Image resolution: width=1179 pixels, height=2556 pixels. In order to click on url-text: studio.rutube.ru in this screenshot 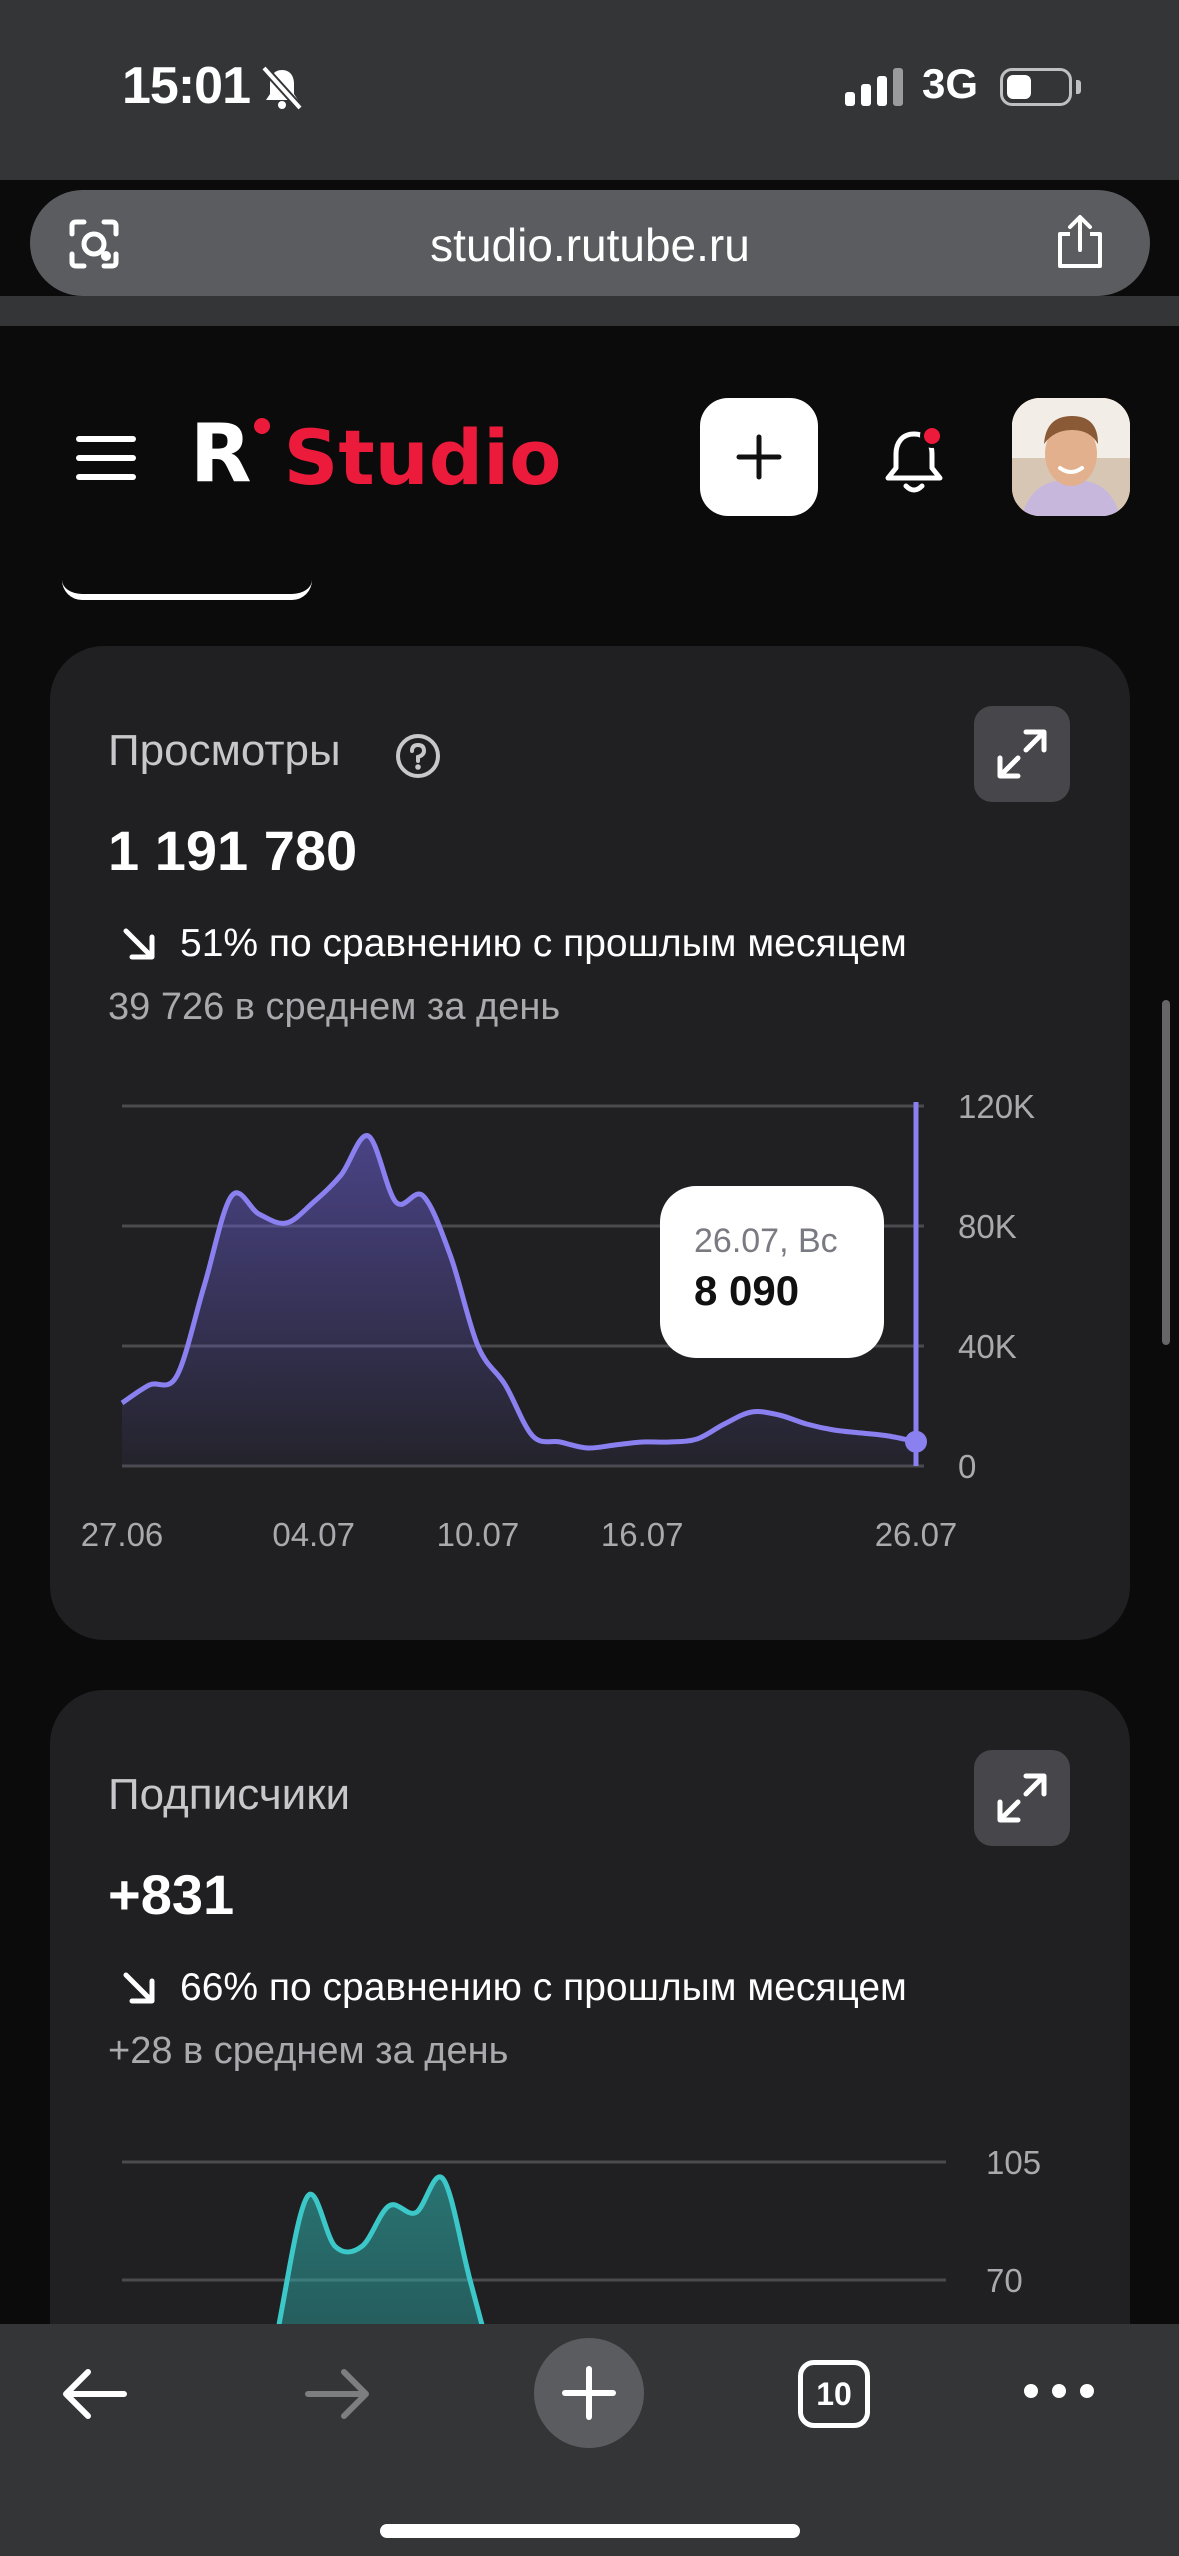, I will do `click(590, 245)`.